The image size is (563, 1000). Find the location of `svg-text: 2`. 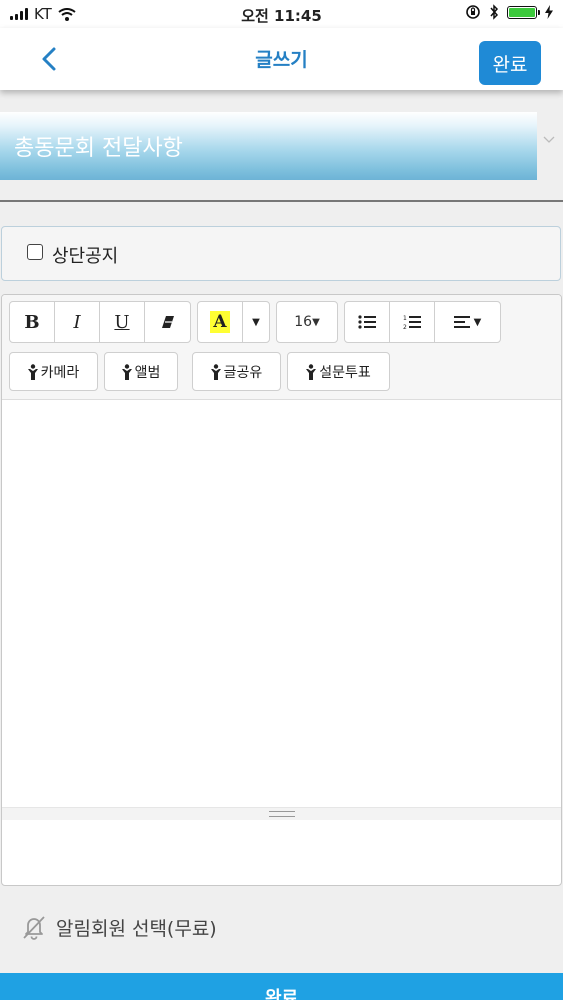

svg-text: 2 is located at coordinates (405, 327).